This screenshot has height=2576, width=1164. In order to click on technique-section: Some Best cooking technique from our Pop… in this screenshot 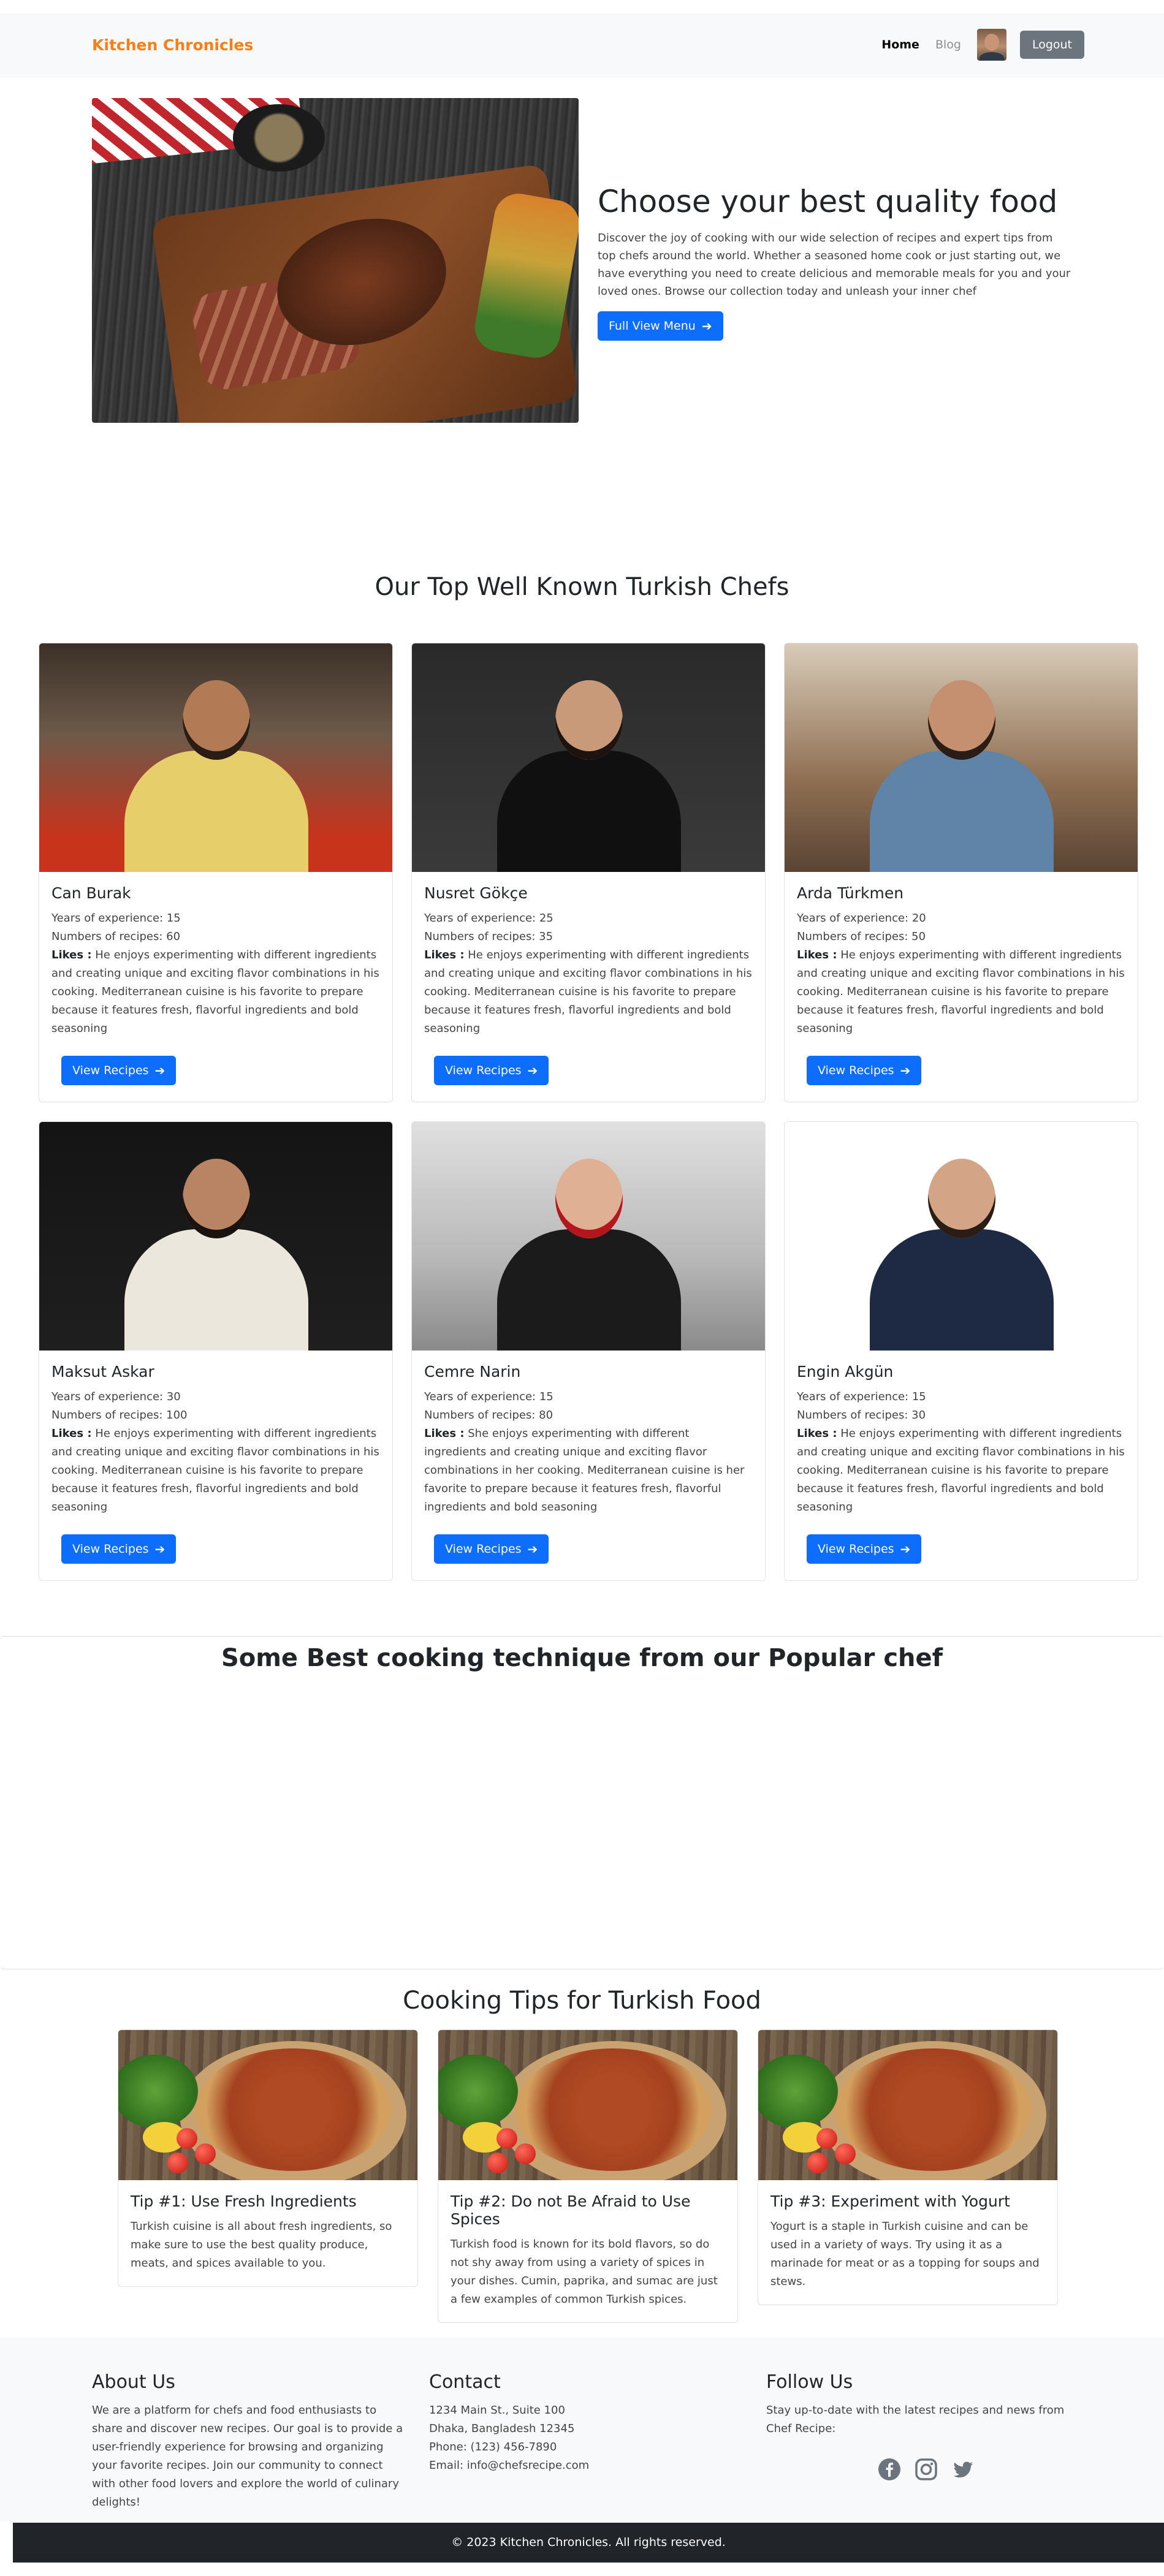, I will do `click(582, 1803)`.